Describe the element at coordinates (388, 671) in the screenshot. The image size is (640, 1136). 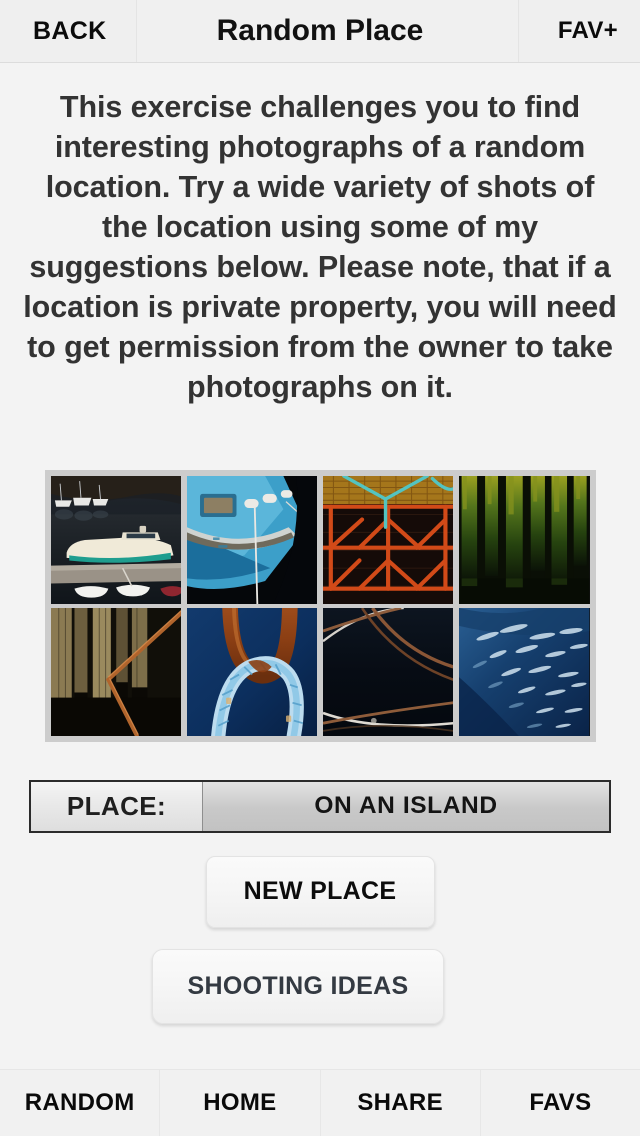
I see `thumbnail-crossing-ropes-dark-water` at that location.